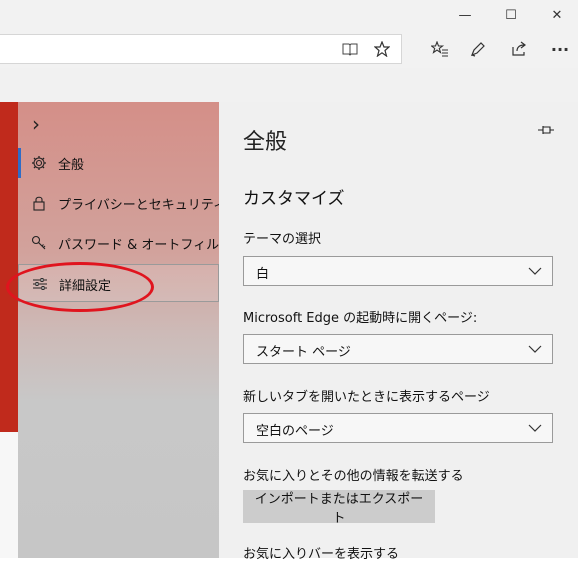 The image size is (578, 562). What do you see at coordinates (294, 199) in the screenshot?
I see `section-heading: カスタマイズ` at bounding box center [294, 199].